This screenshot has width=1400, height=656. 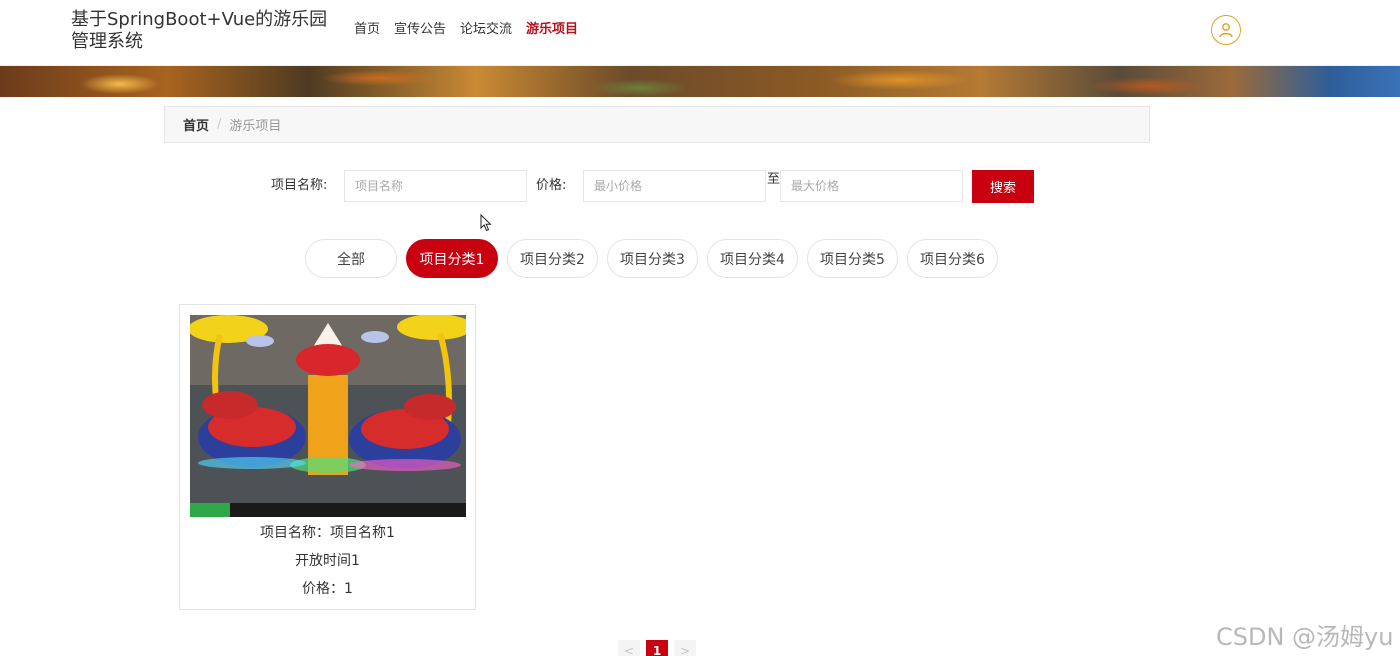 I want to click on search-button: 搜索, so click(x=1003, y=186).